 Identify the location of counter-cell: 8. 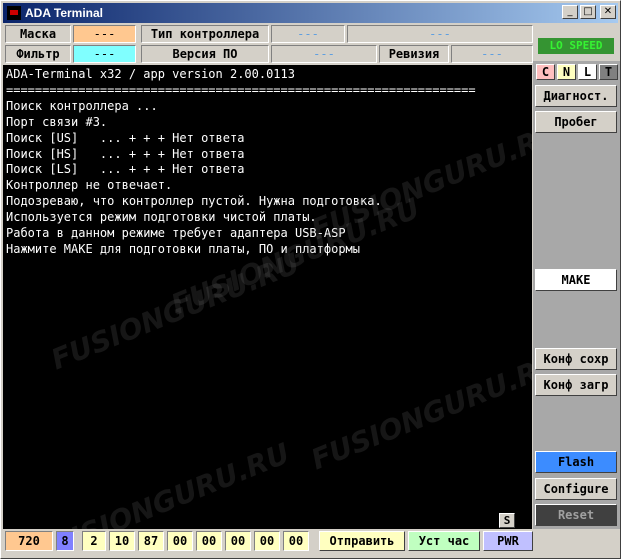
(65, 541).